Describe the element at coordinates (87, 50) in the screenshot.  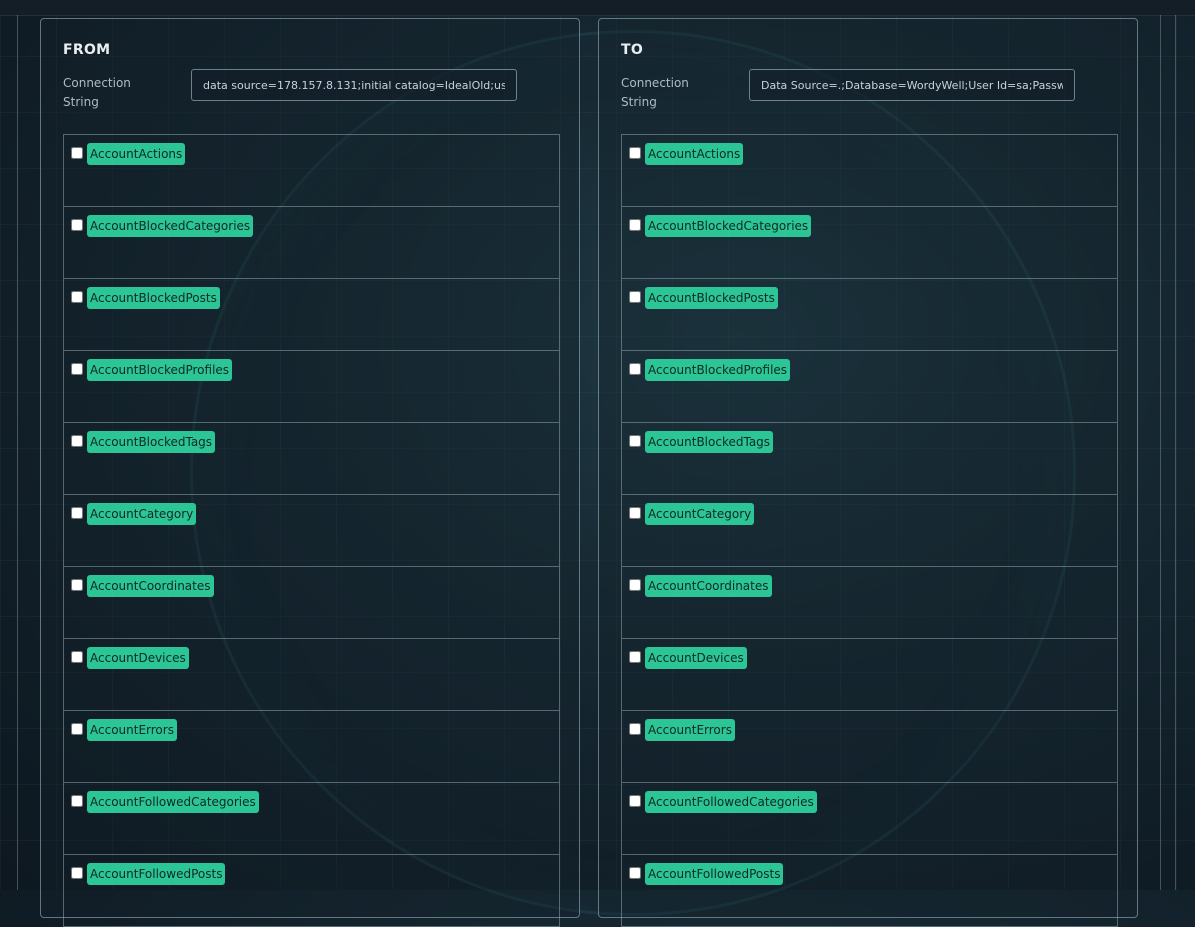
I see `from-panel-title: FROM` at that location.